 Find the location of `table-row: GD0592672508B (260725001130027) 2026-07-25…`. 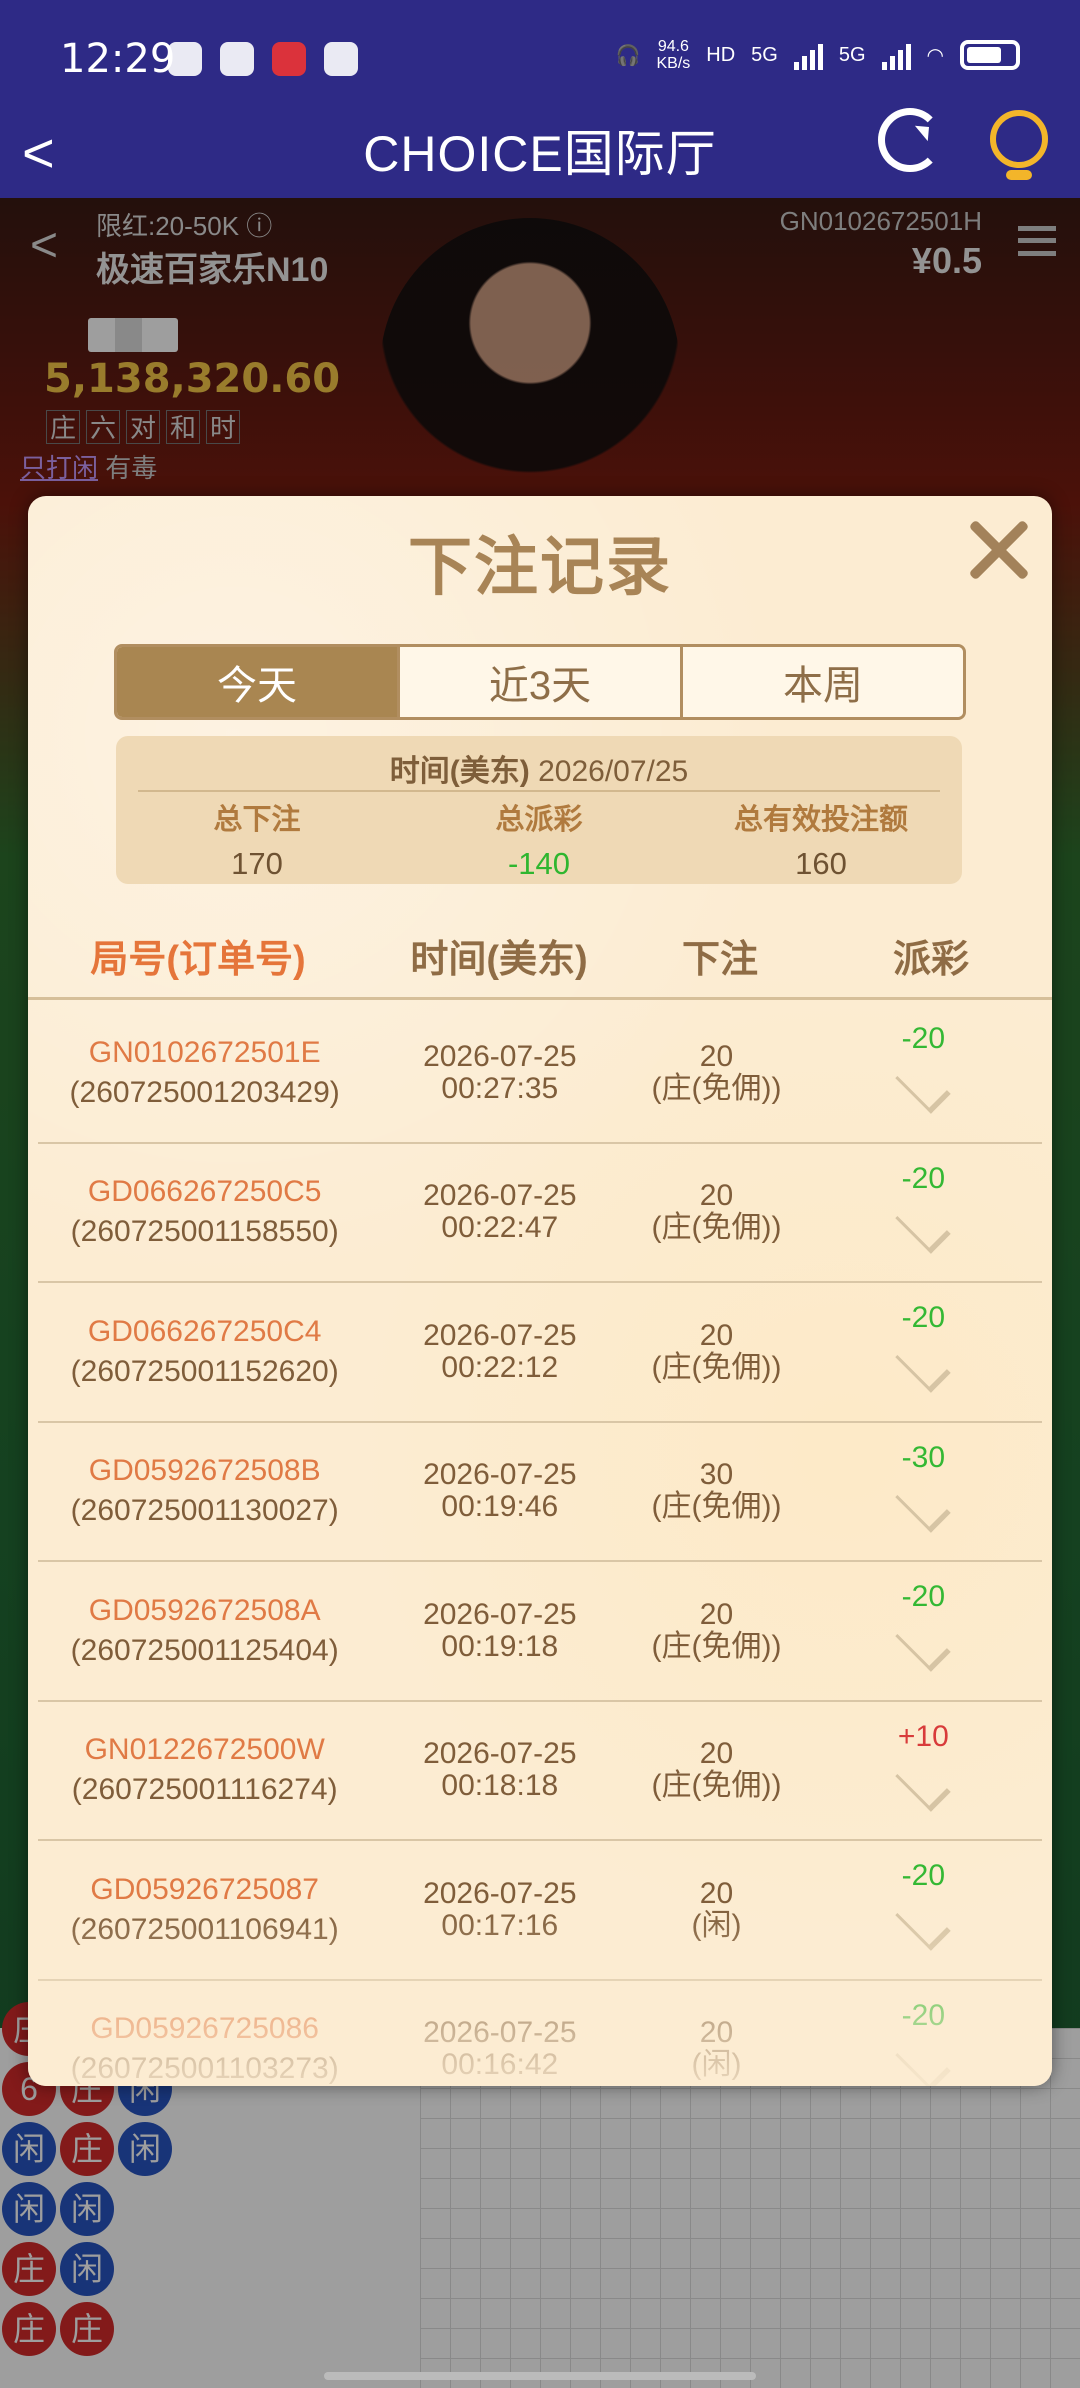

table-row: GD0592672508B (260725001130027) 2026-07-25… is located at coordinates (540, 1492).